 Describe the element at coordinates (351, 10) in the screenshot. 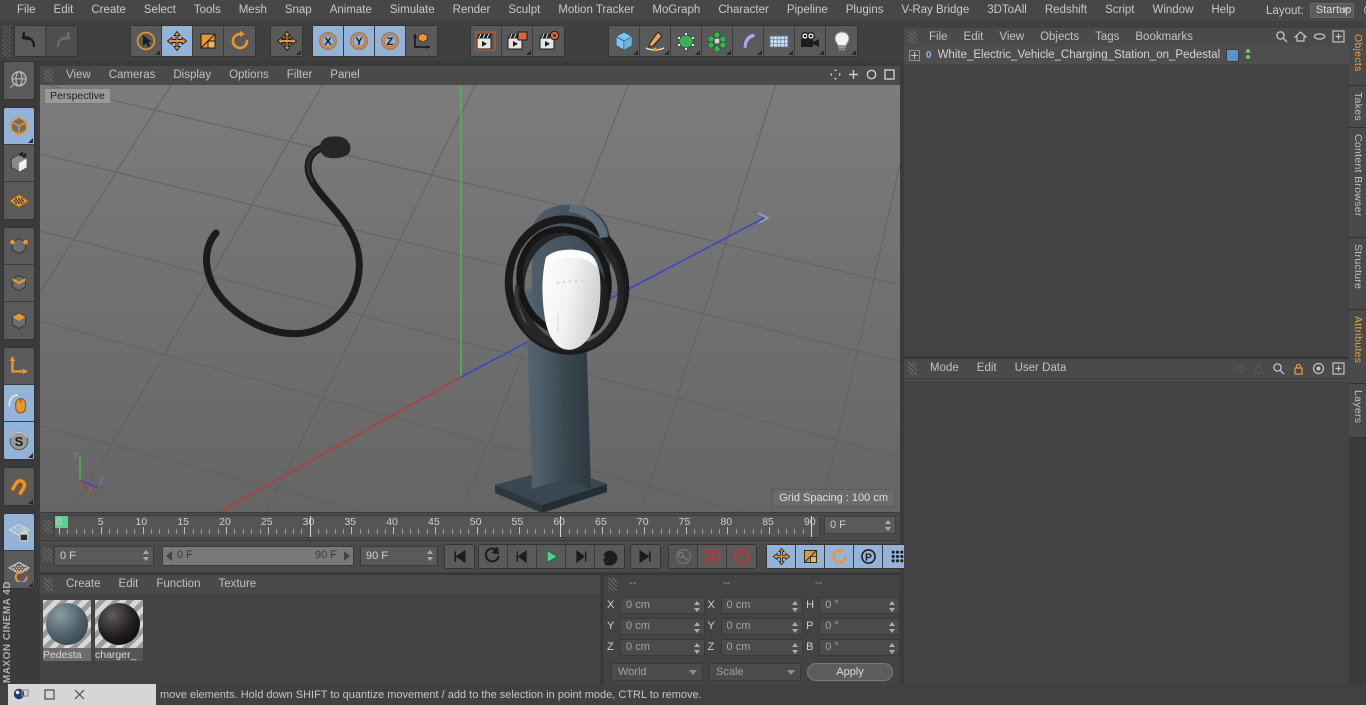

I see `menu-item-animate: Animate` at that location.